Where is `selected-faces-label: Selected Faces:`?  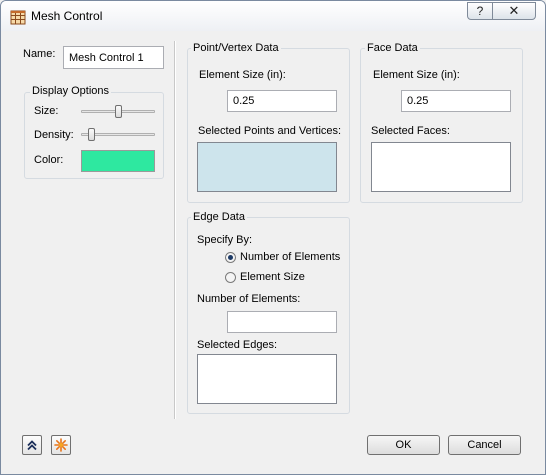
selected-faces-label: Selected Faces: is located at coordinates (410, 131).